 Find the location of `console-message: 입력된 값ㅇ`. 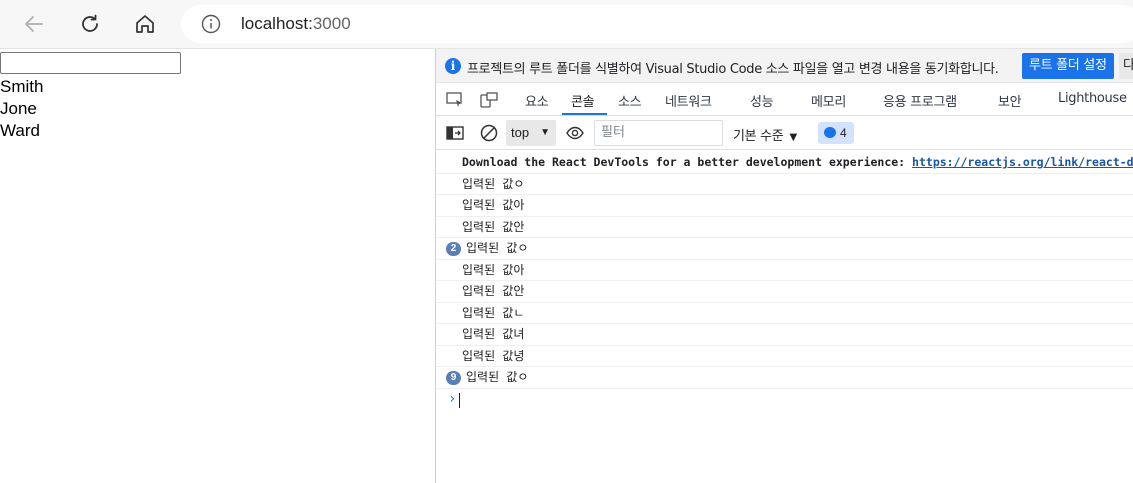

console-message: 입력된 값ㅇ is located at coordinates (784, 184).